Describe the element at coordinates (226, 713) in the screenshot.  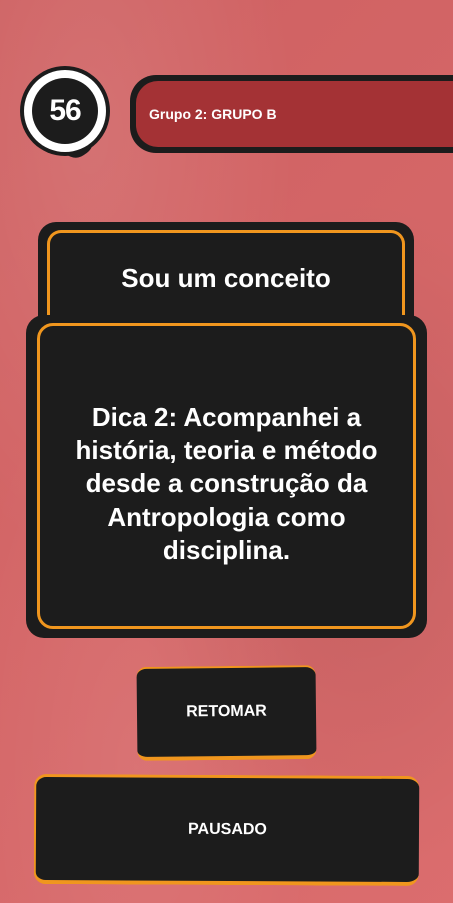
I see `resume-button: RETOMAR` at that location.